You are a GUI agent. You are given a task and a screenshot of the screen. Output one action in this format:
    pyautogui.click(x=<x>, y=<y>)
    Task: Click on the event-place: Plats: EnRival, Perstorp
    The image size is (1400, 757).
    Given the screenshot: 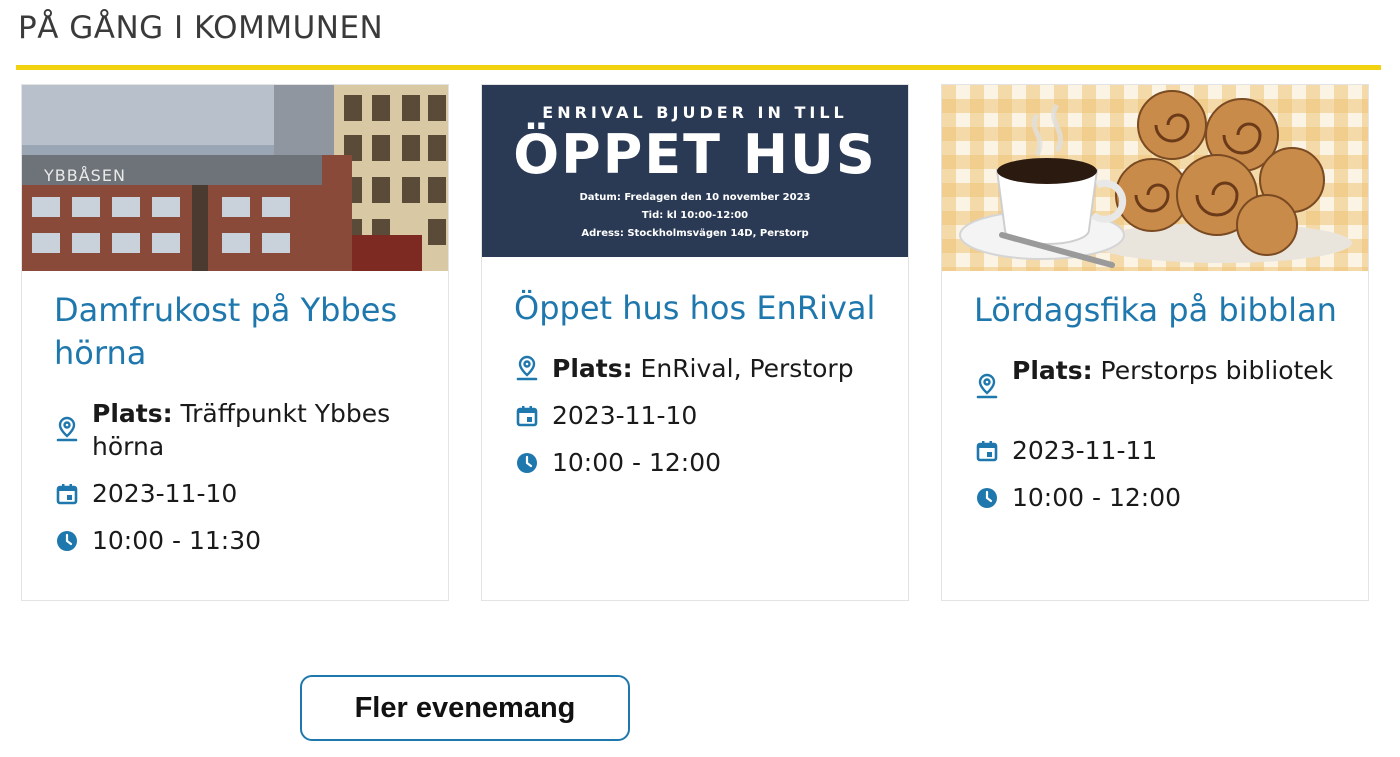 What is the action you would take?
    pyautogui.click(x=696, y=368)
    